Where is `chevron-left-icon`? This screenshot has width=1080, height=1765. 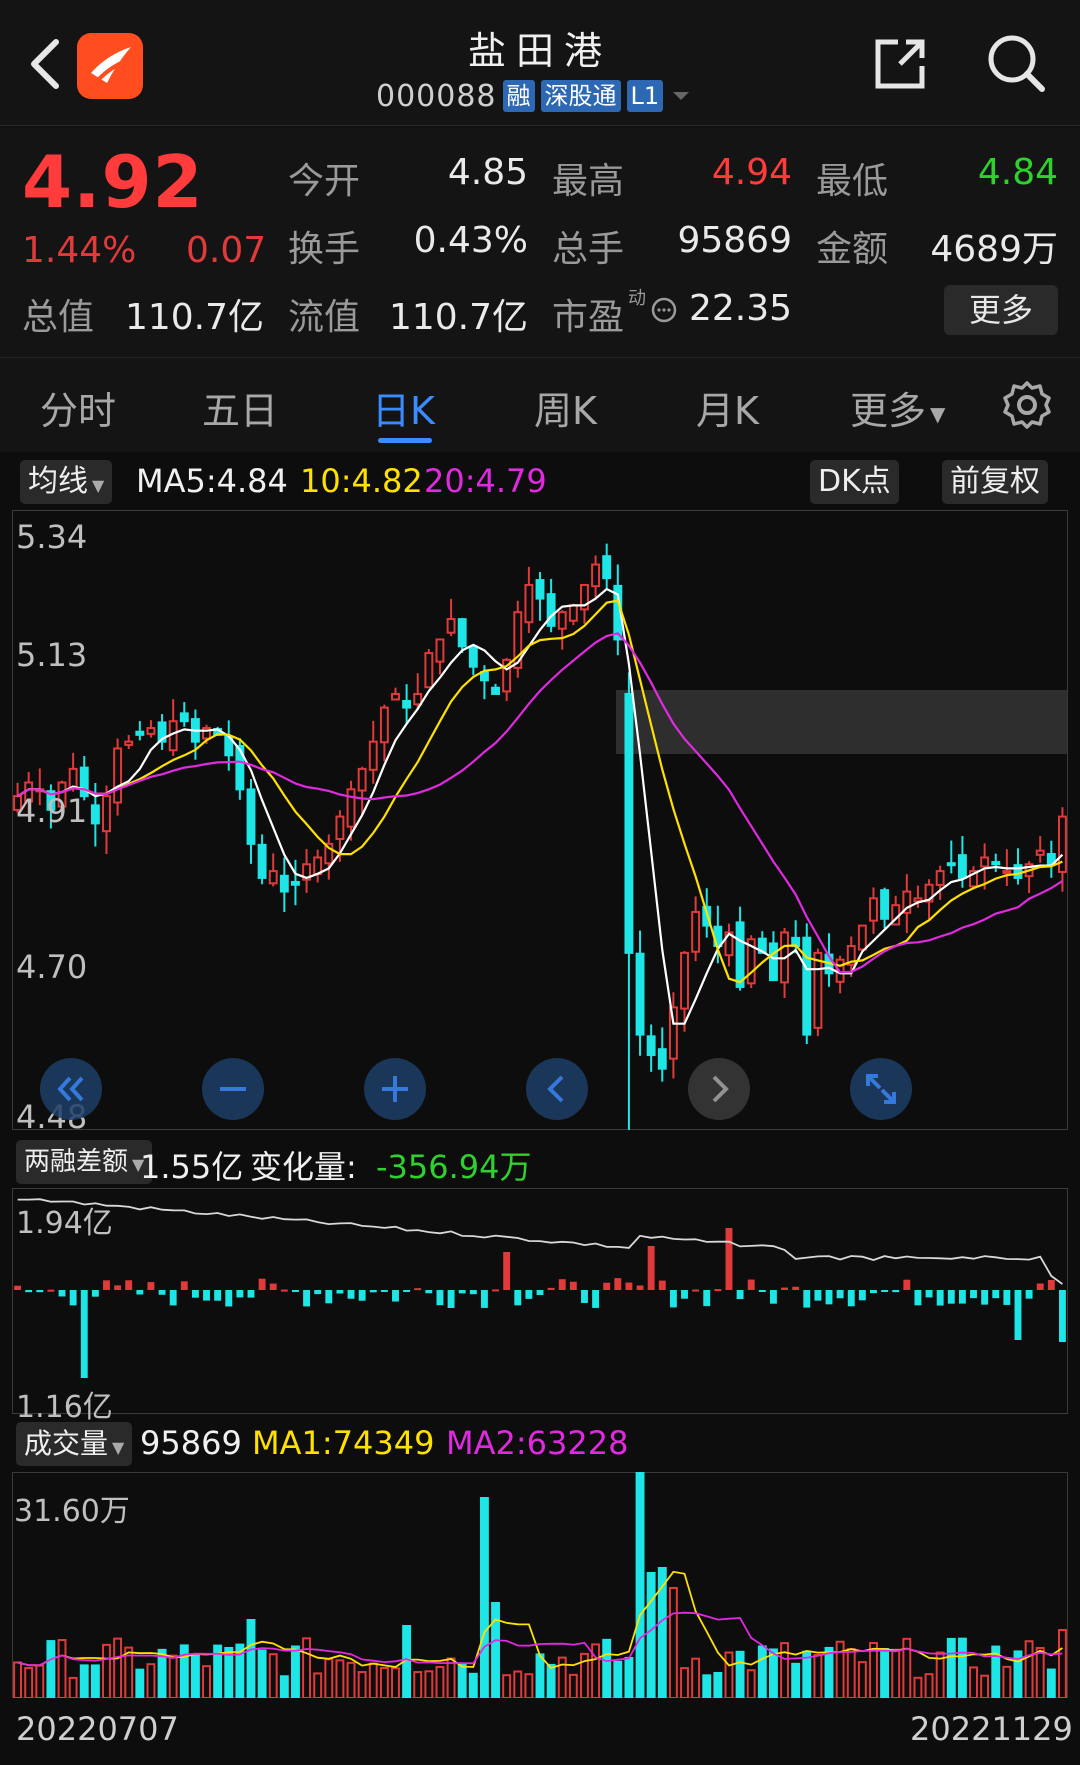 chevron-left-icon is located at coordinates (555, 1089).